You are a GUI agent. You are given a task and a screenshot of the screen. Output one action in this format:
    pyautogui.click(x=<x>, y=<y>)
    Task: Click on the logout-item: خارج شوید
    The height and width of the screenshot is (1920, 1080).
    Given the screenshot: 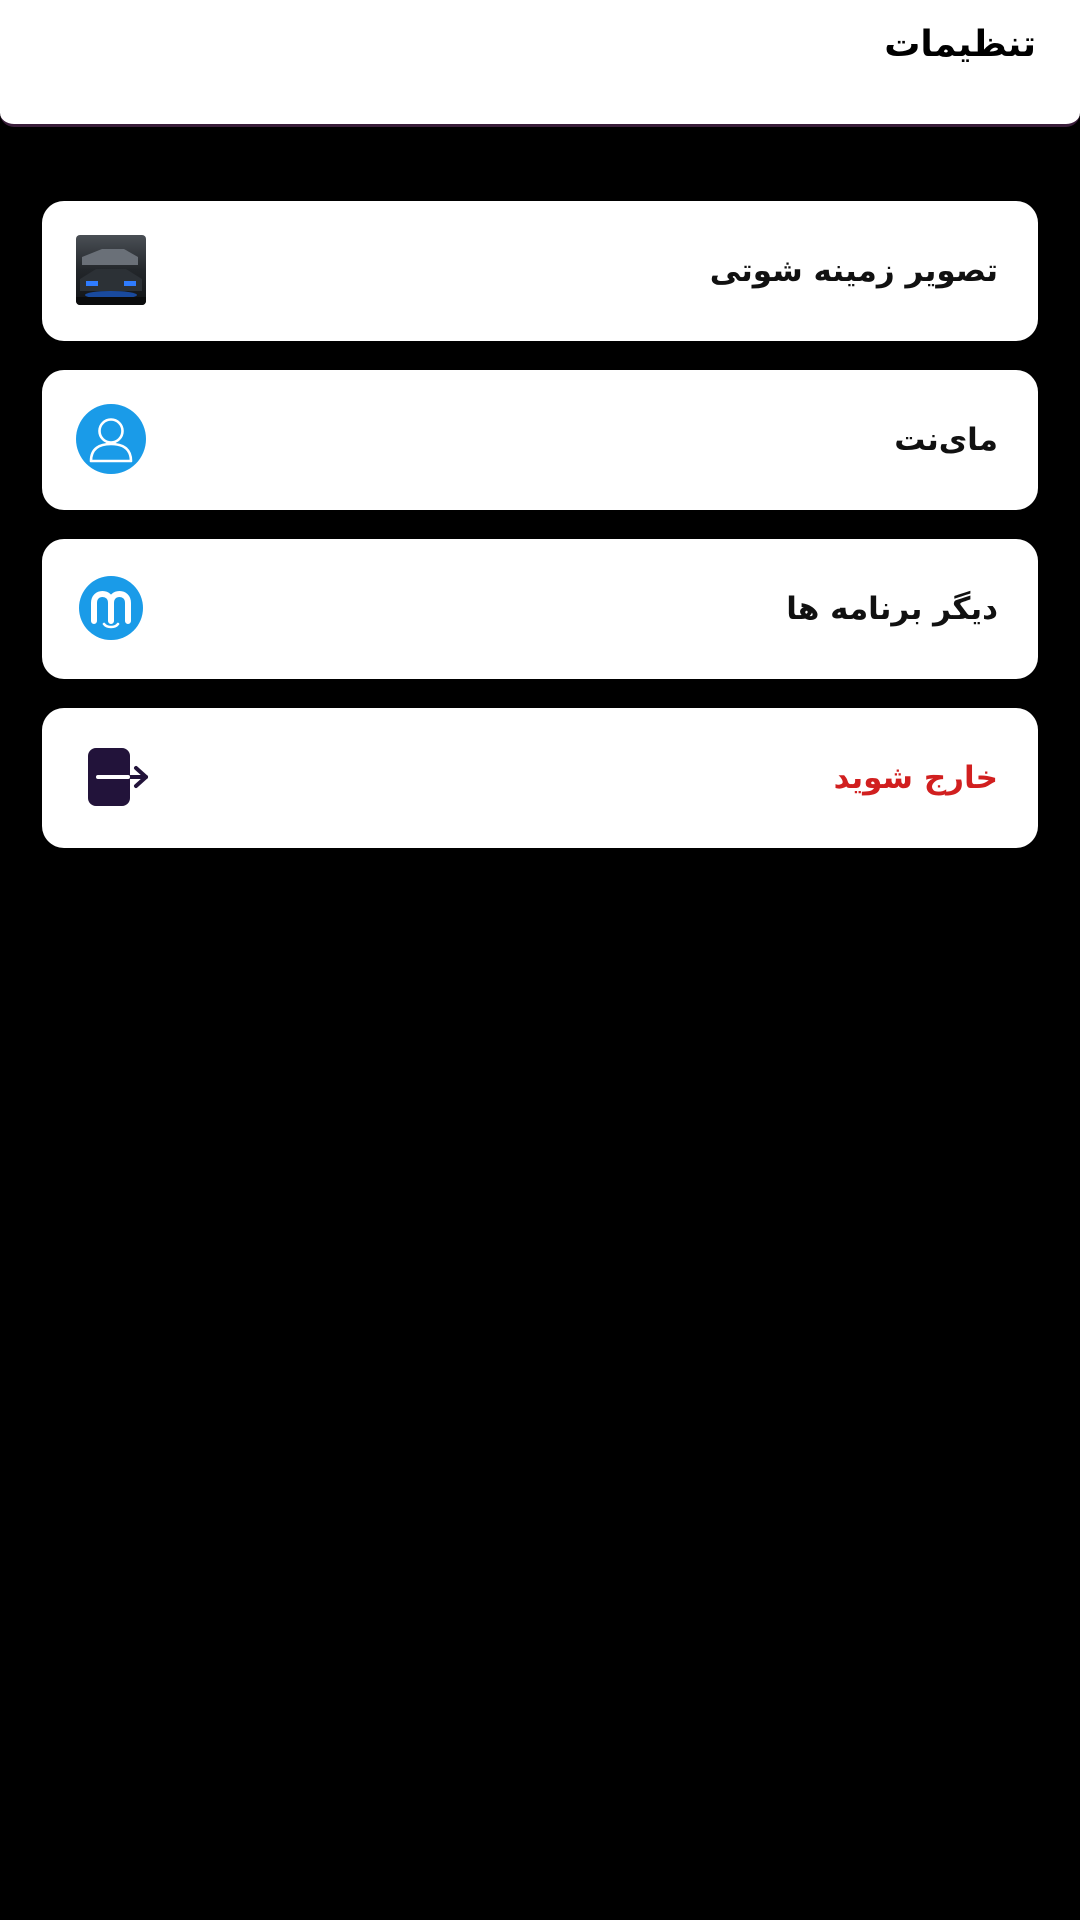 What is the action you would take?
    pyautogui.click(x=540, y=778)
    